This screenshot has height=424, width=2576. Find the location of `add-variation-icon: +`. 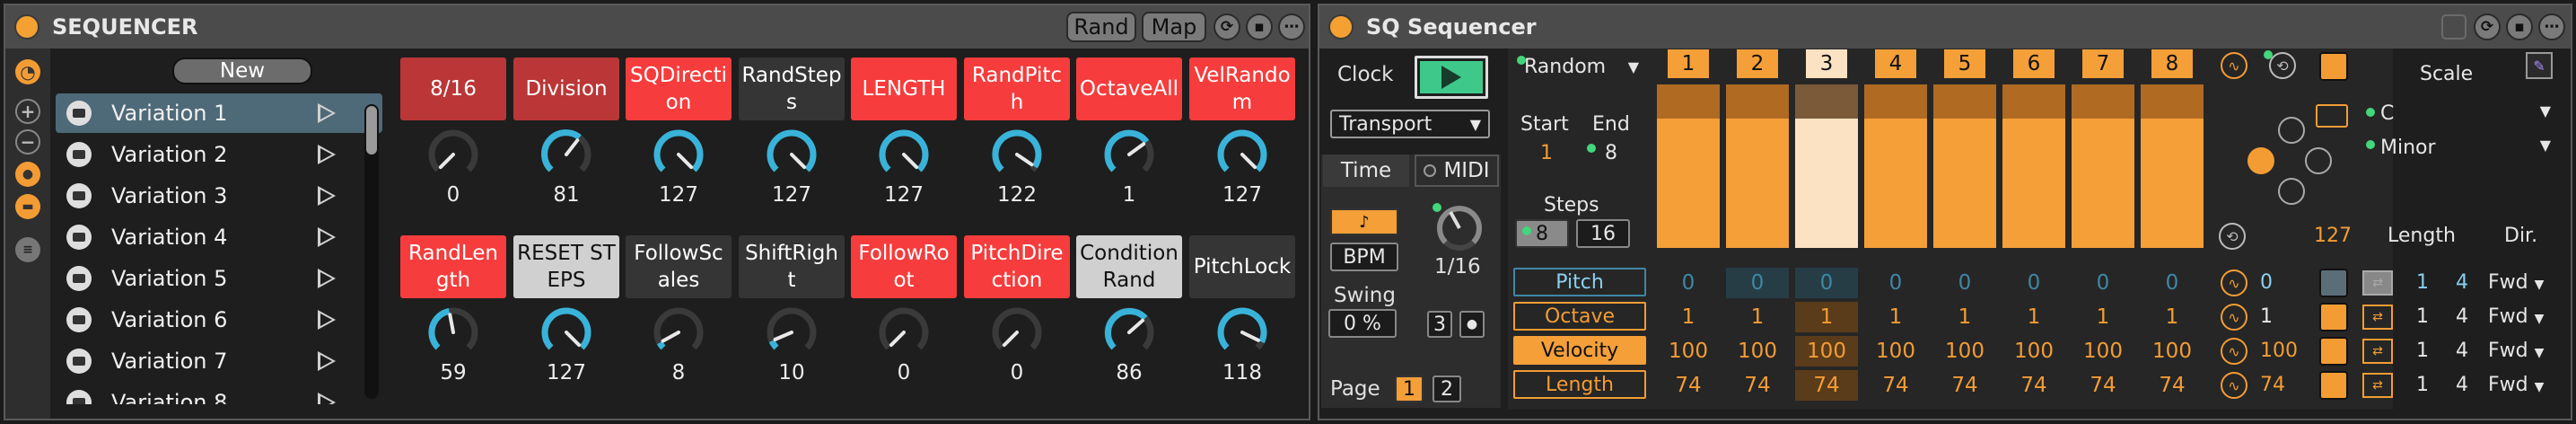

add-variation-icon: + is located at coordinates (27, 111).